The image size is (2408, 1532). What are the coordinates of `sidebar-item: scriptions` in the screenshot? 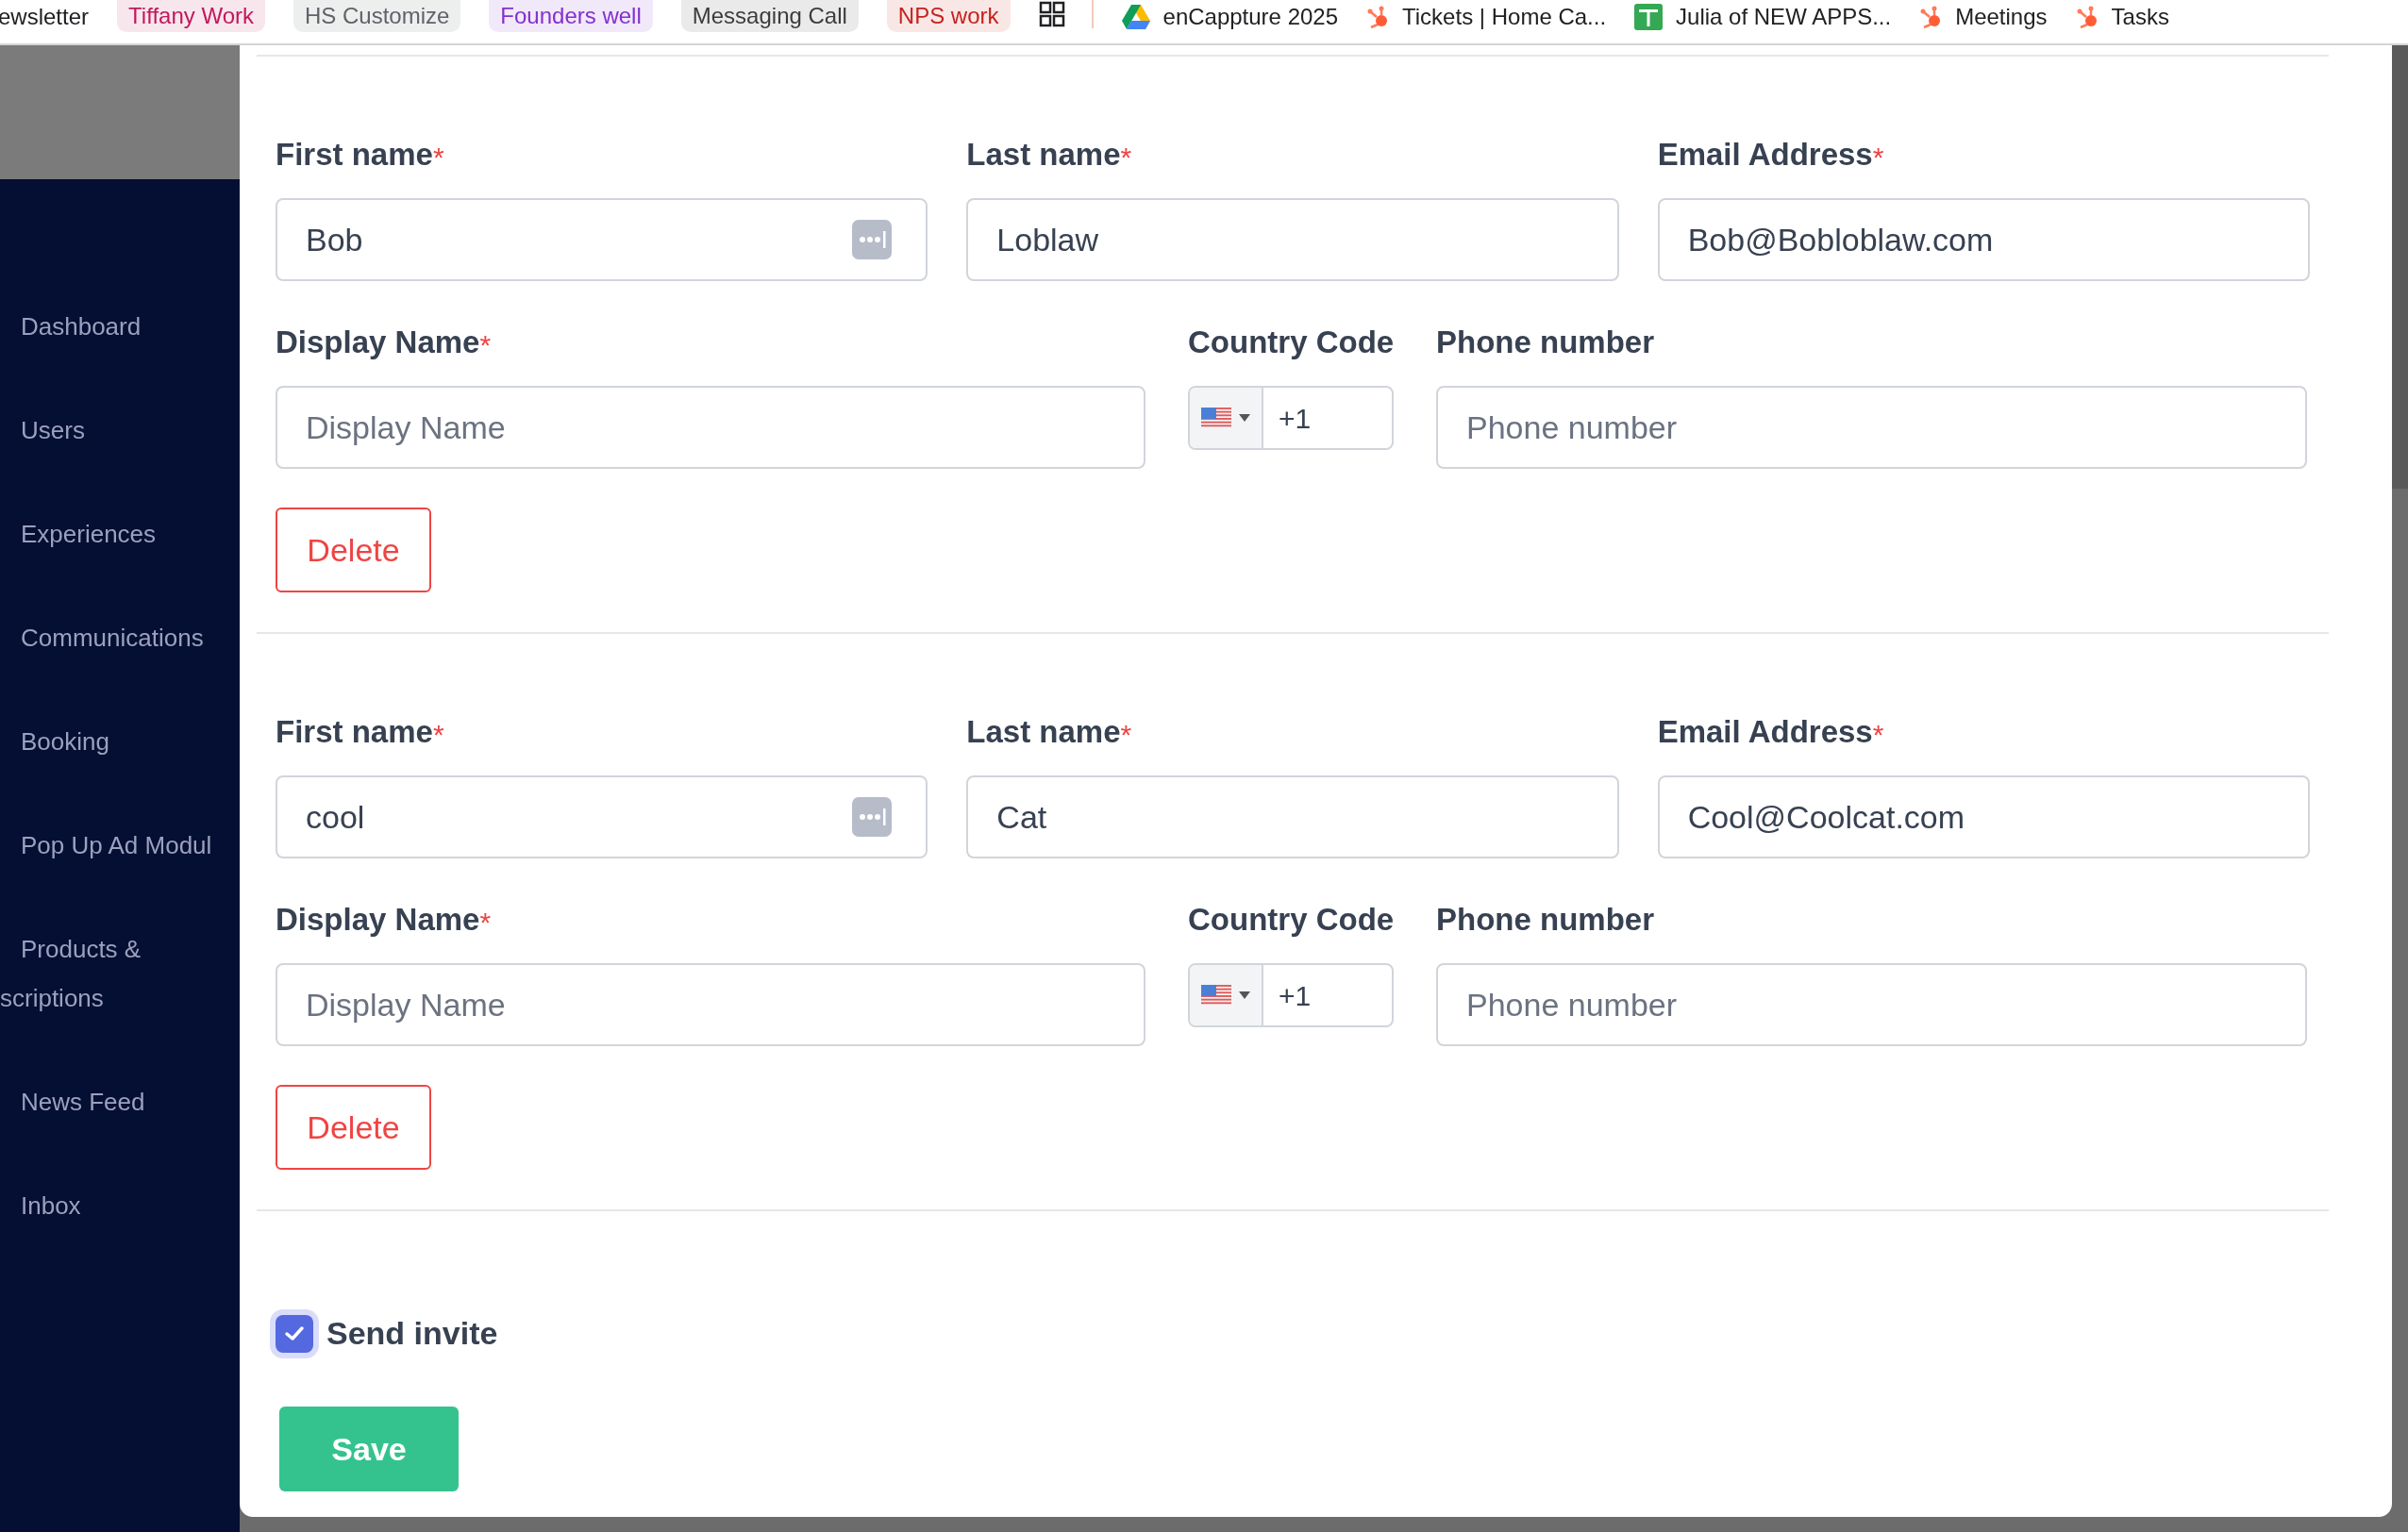 It's located at (120, 999).